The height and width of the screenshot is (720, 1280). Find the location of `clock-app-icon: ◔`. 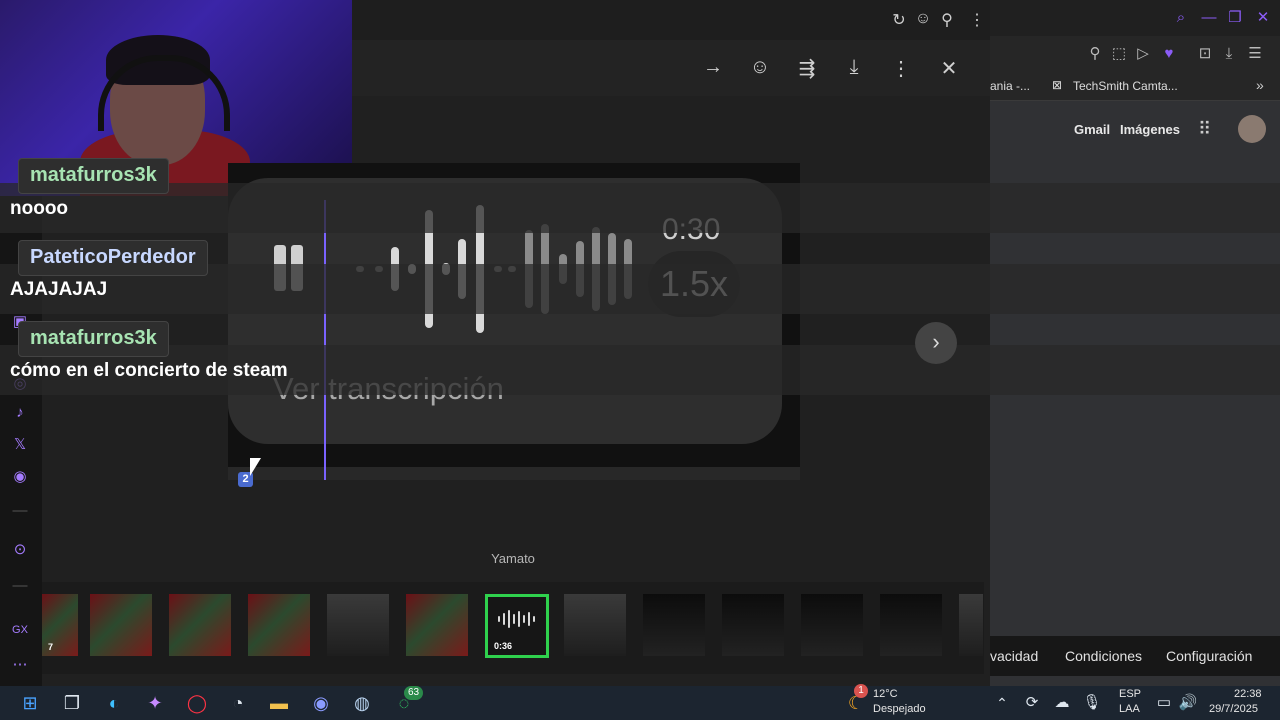

clock-app-icon: ◔ is located at coordinates (238, 703).